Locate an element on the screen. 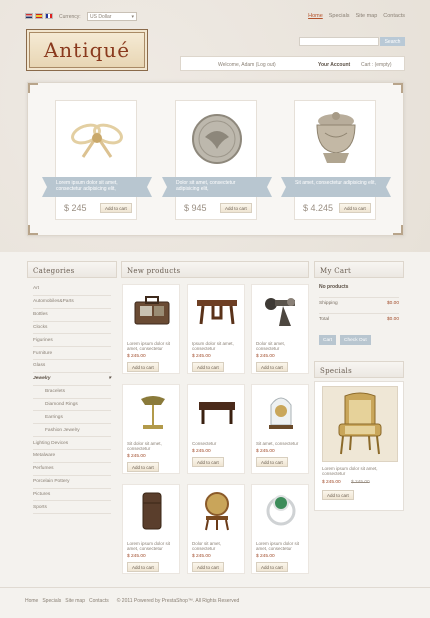 The image size is (430, 618). nav-home: Home is located at coordinates (315, 16).